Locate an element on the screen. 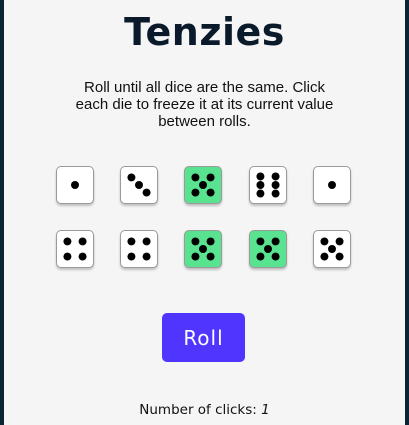 The image size is (409, 425). die-face-3-icon is located at coordinates (139, 185).